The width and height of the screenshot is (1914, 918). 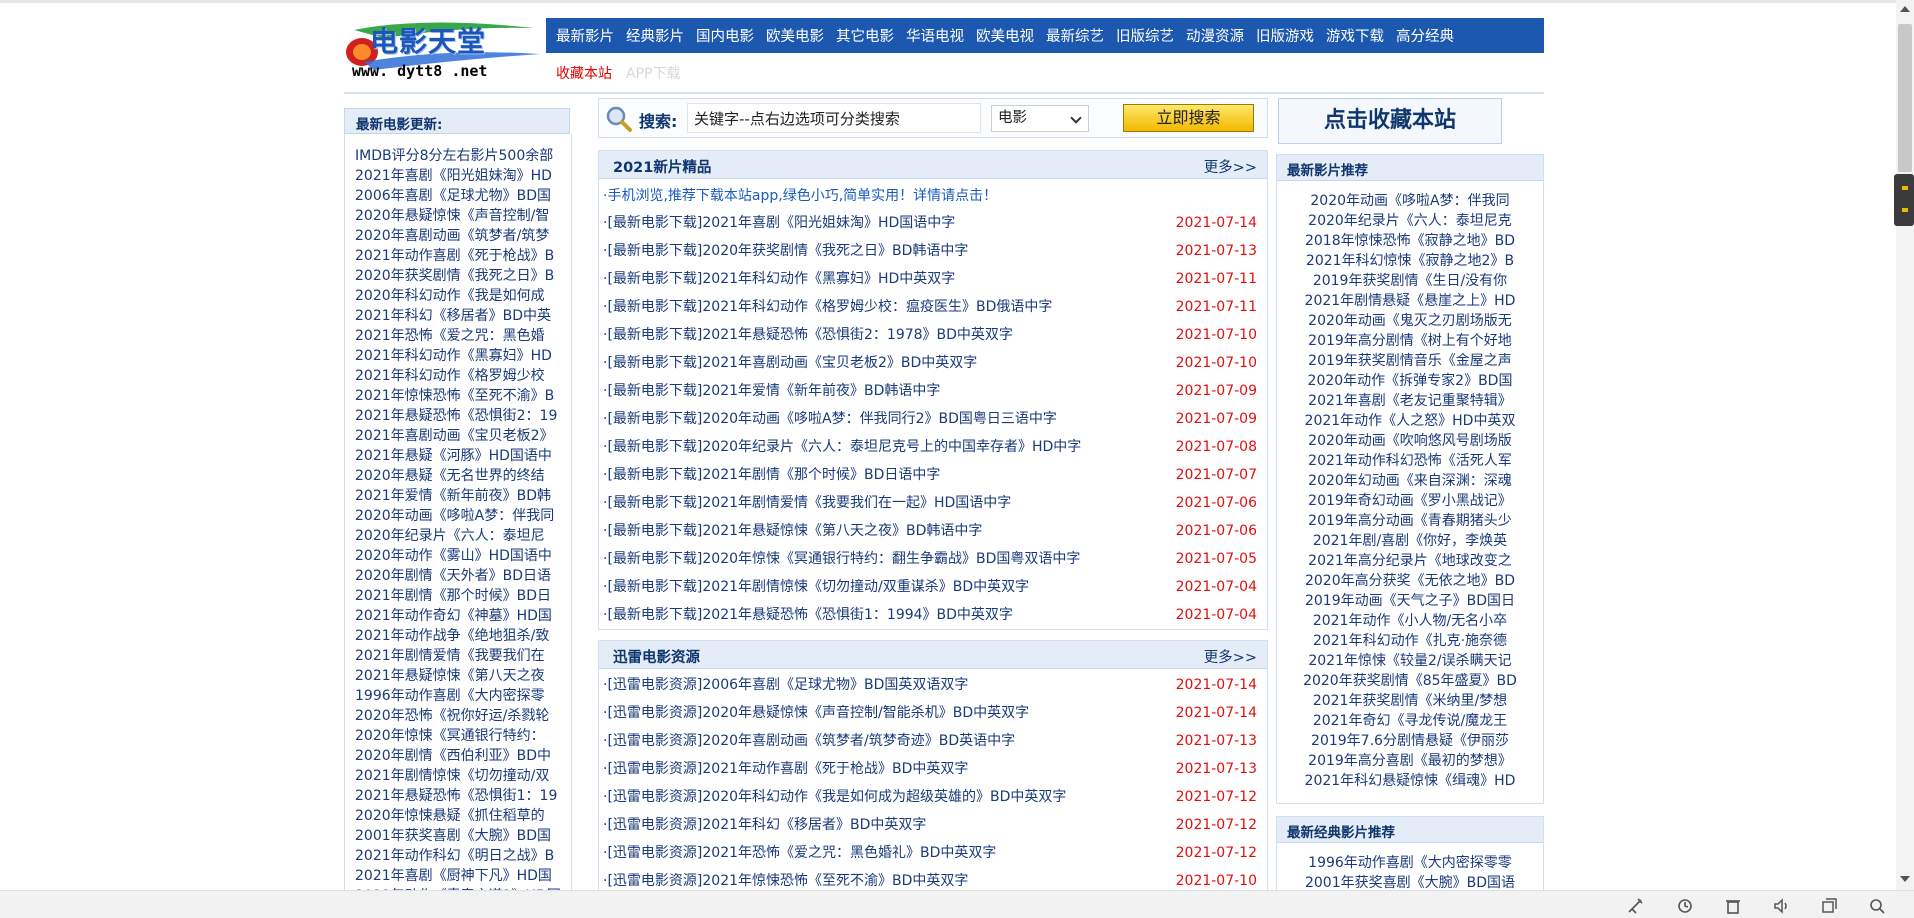 What do you see at coordinates (1410, 621) in the screenshot?
I see `recommended-list-item: 2021年动作《小人物/无名小卒` at bounding box center [1410, 621].